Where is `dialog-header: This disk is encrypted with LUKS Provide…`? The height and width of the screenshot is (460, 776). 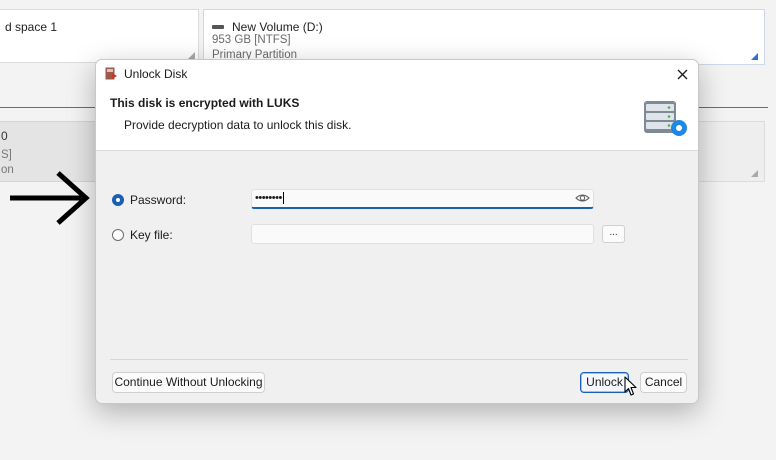 dialog-header: This disk is encrypted with LUKS Provide… is located at coordinates (397, 119).